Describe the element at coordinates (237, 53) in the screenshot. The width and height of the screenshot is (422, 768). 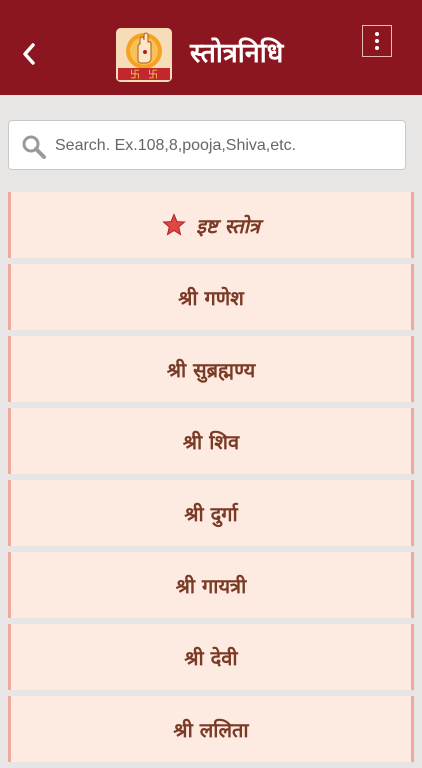
I see `app-title: स्तोत्रनिधि` at that location.